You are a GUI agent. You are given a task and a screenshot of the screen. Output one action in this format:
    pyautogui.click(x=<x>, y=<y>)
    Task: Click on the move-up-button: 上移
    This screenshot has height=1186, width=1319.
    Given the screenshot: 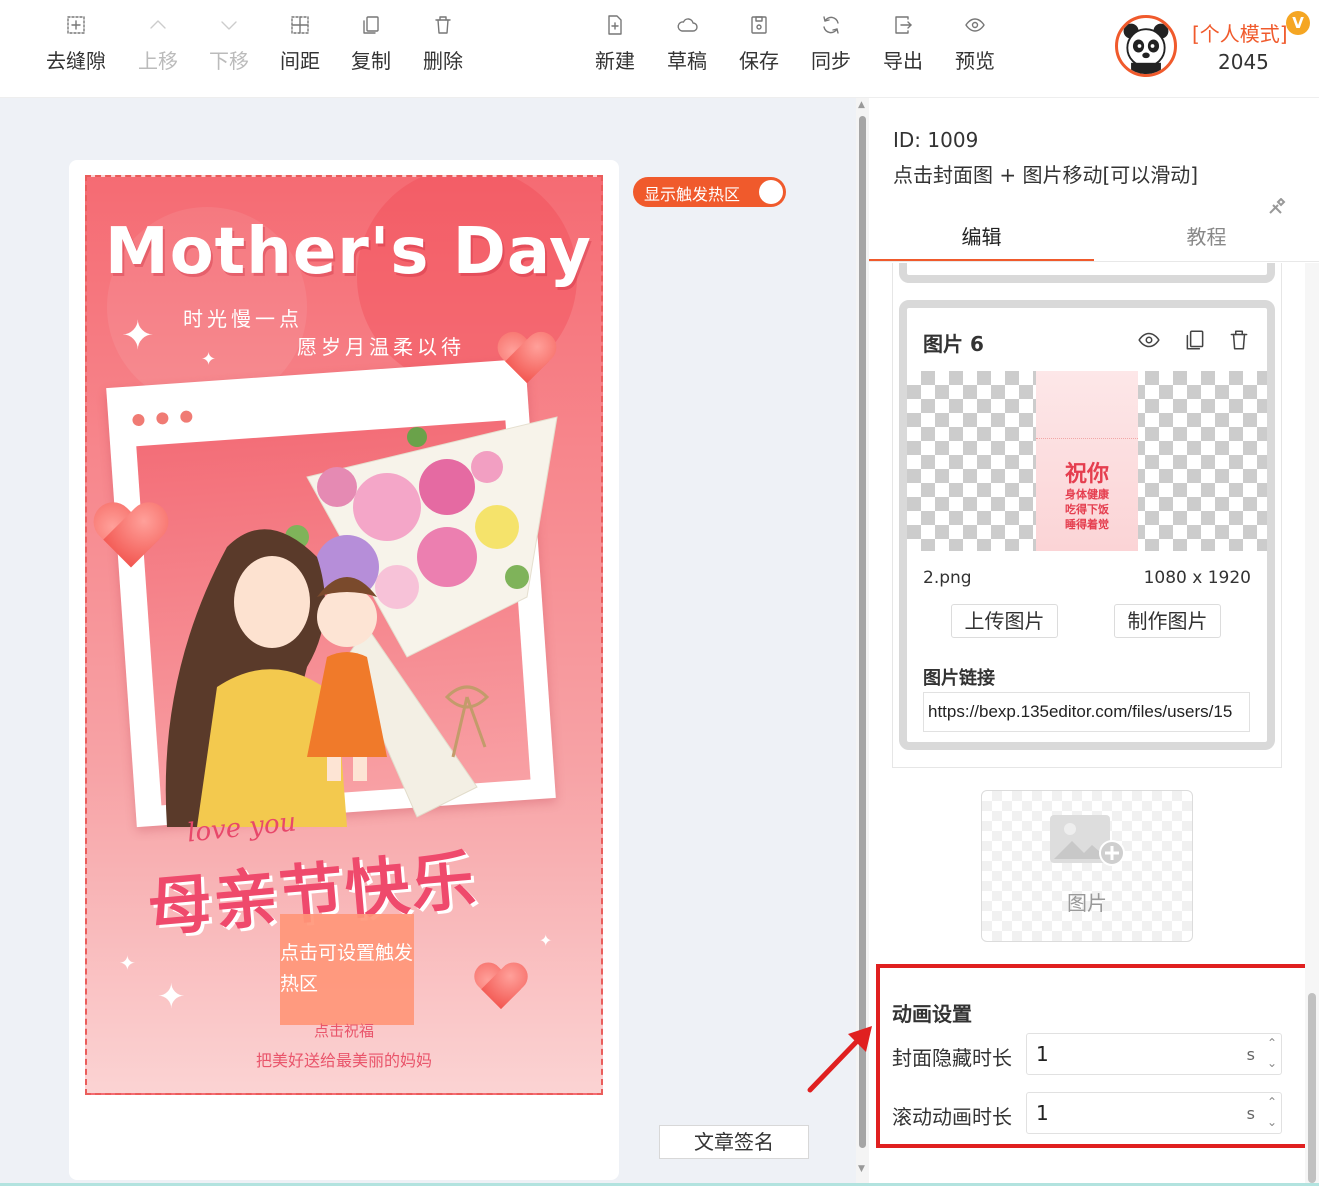 What is the action you would take?
    pyautogui.click(x=158, y=44)
    